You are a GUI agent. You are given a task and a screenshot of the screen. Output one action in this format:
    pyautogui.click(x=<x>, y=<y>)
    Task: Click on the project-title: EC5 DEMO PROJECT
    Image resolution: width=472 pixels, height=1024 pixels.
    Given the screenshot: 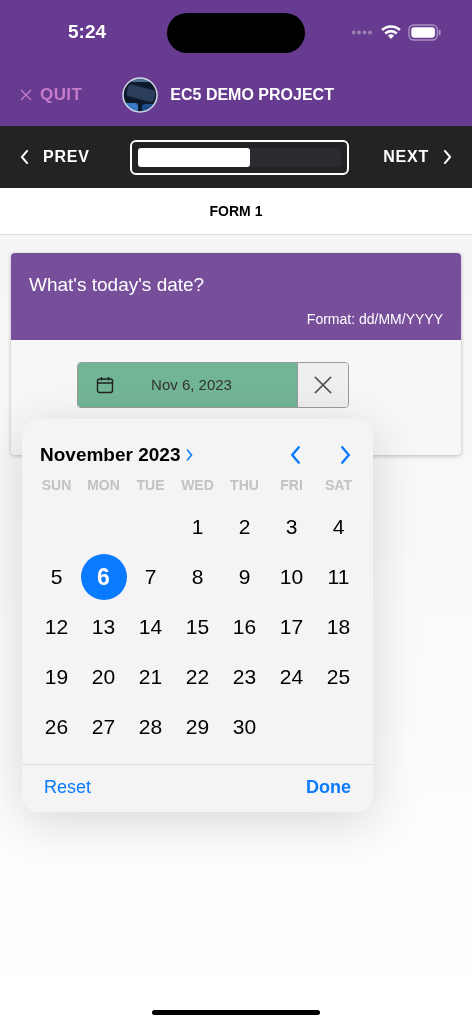 What is the action you would take?
    pyautogui.click(x=252, y=95)
    